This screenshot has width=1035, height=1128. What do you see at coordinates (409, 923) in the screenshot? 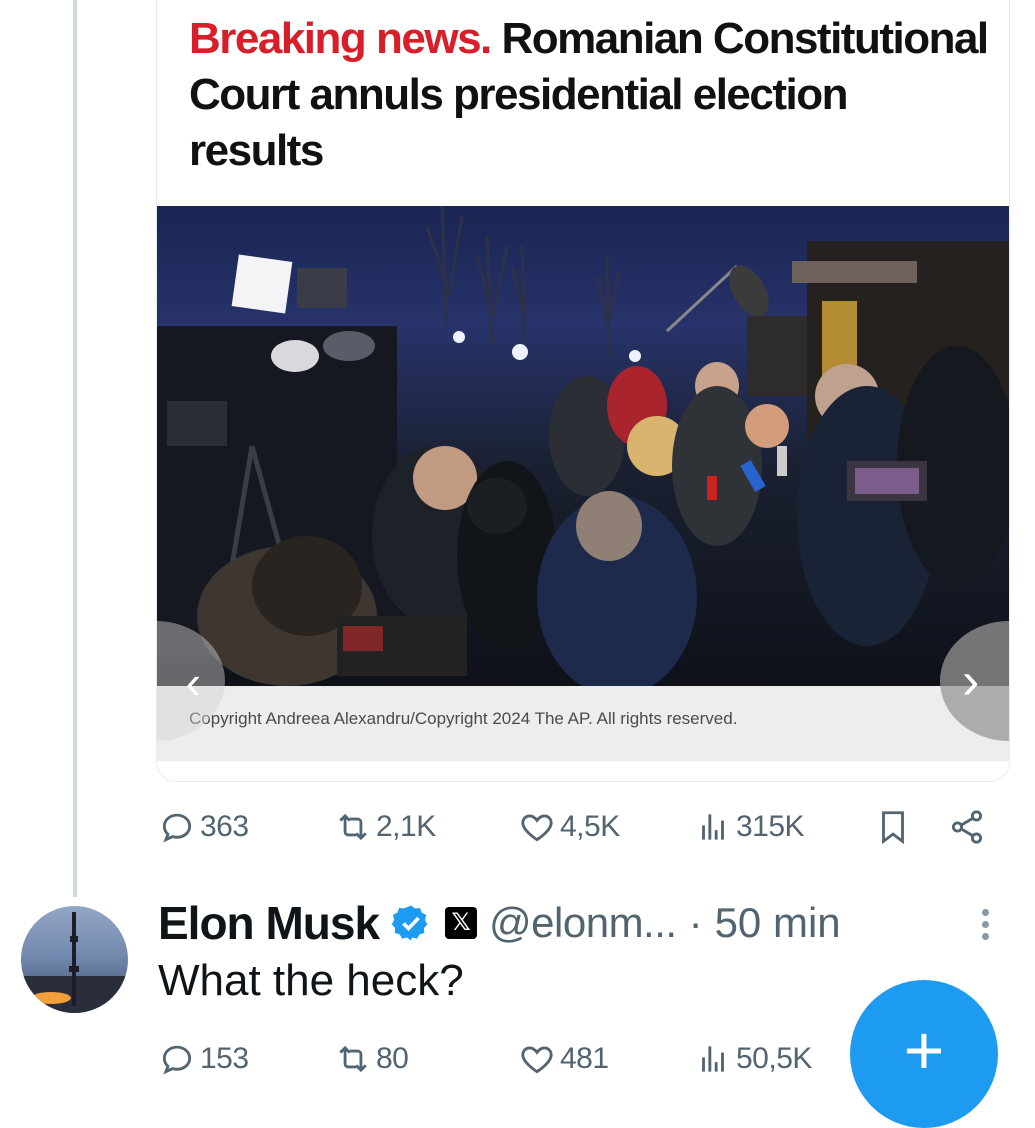
I see `verified-badge-icon` at bounding box center [409, 923].